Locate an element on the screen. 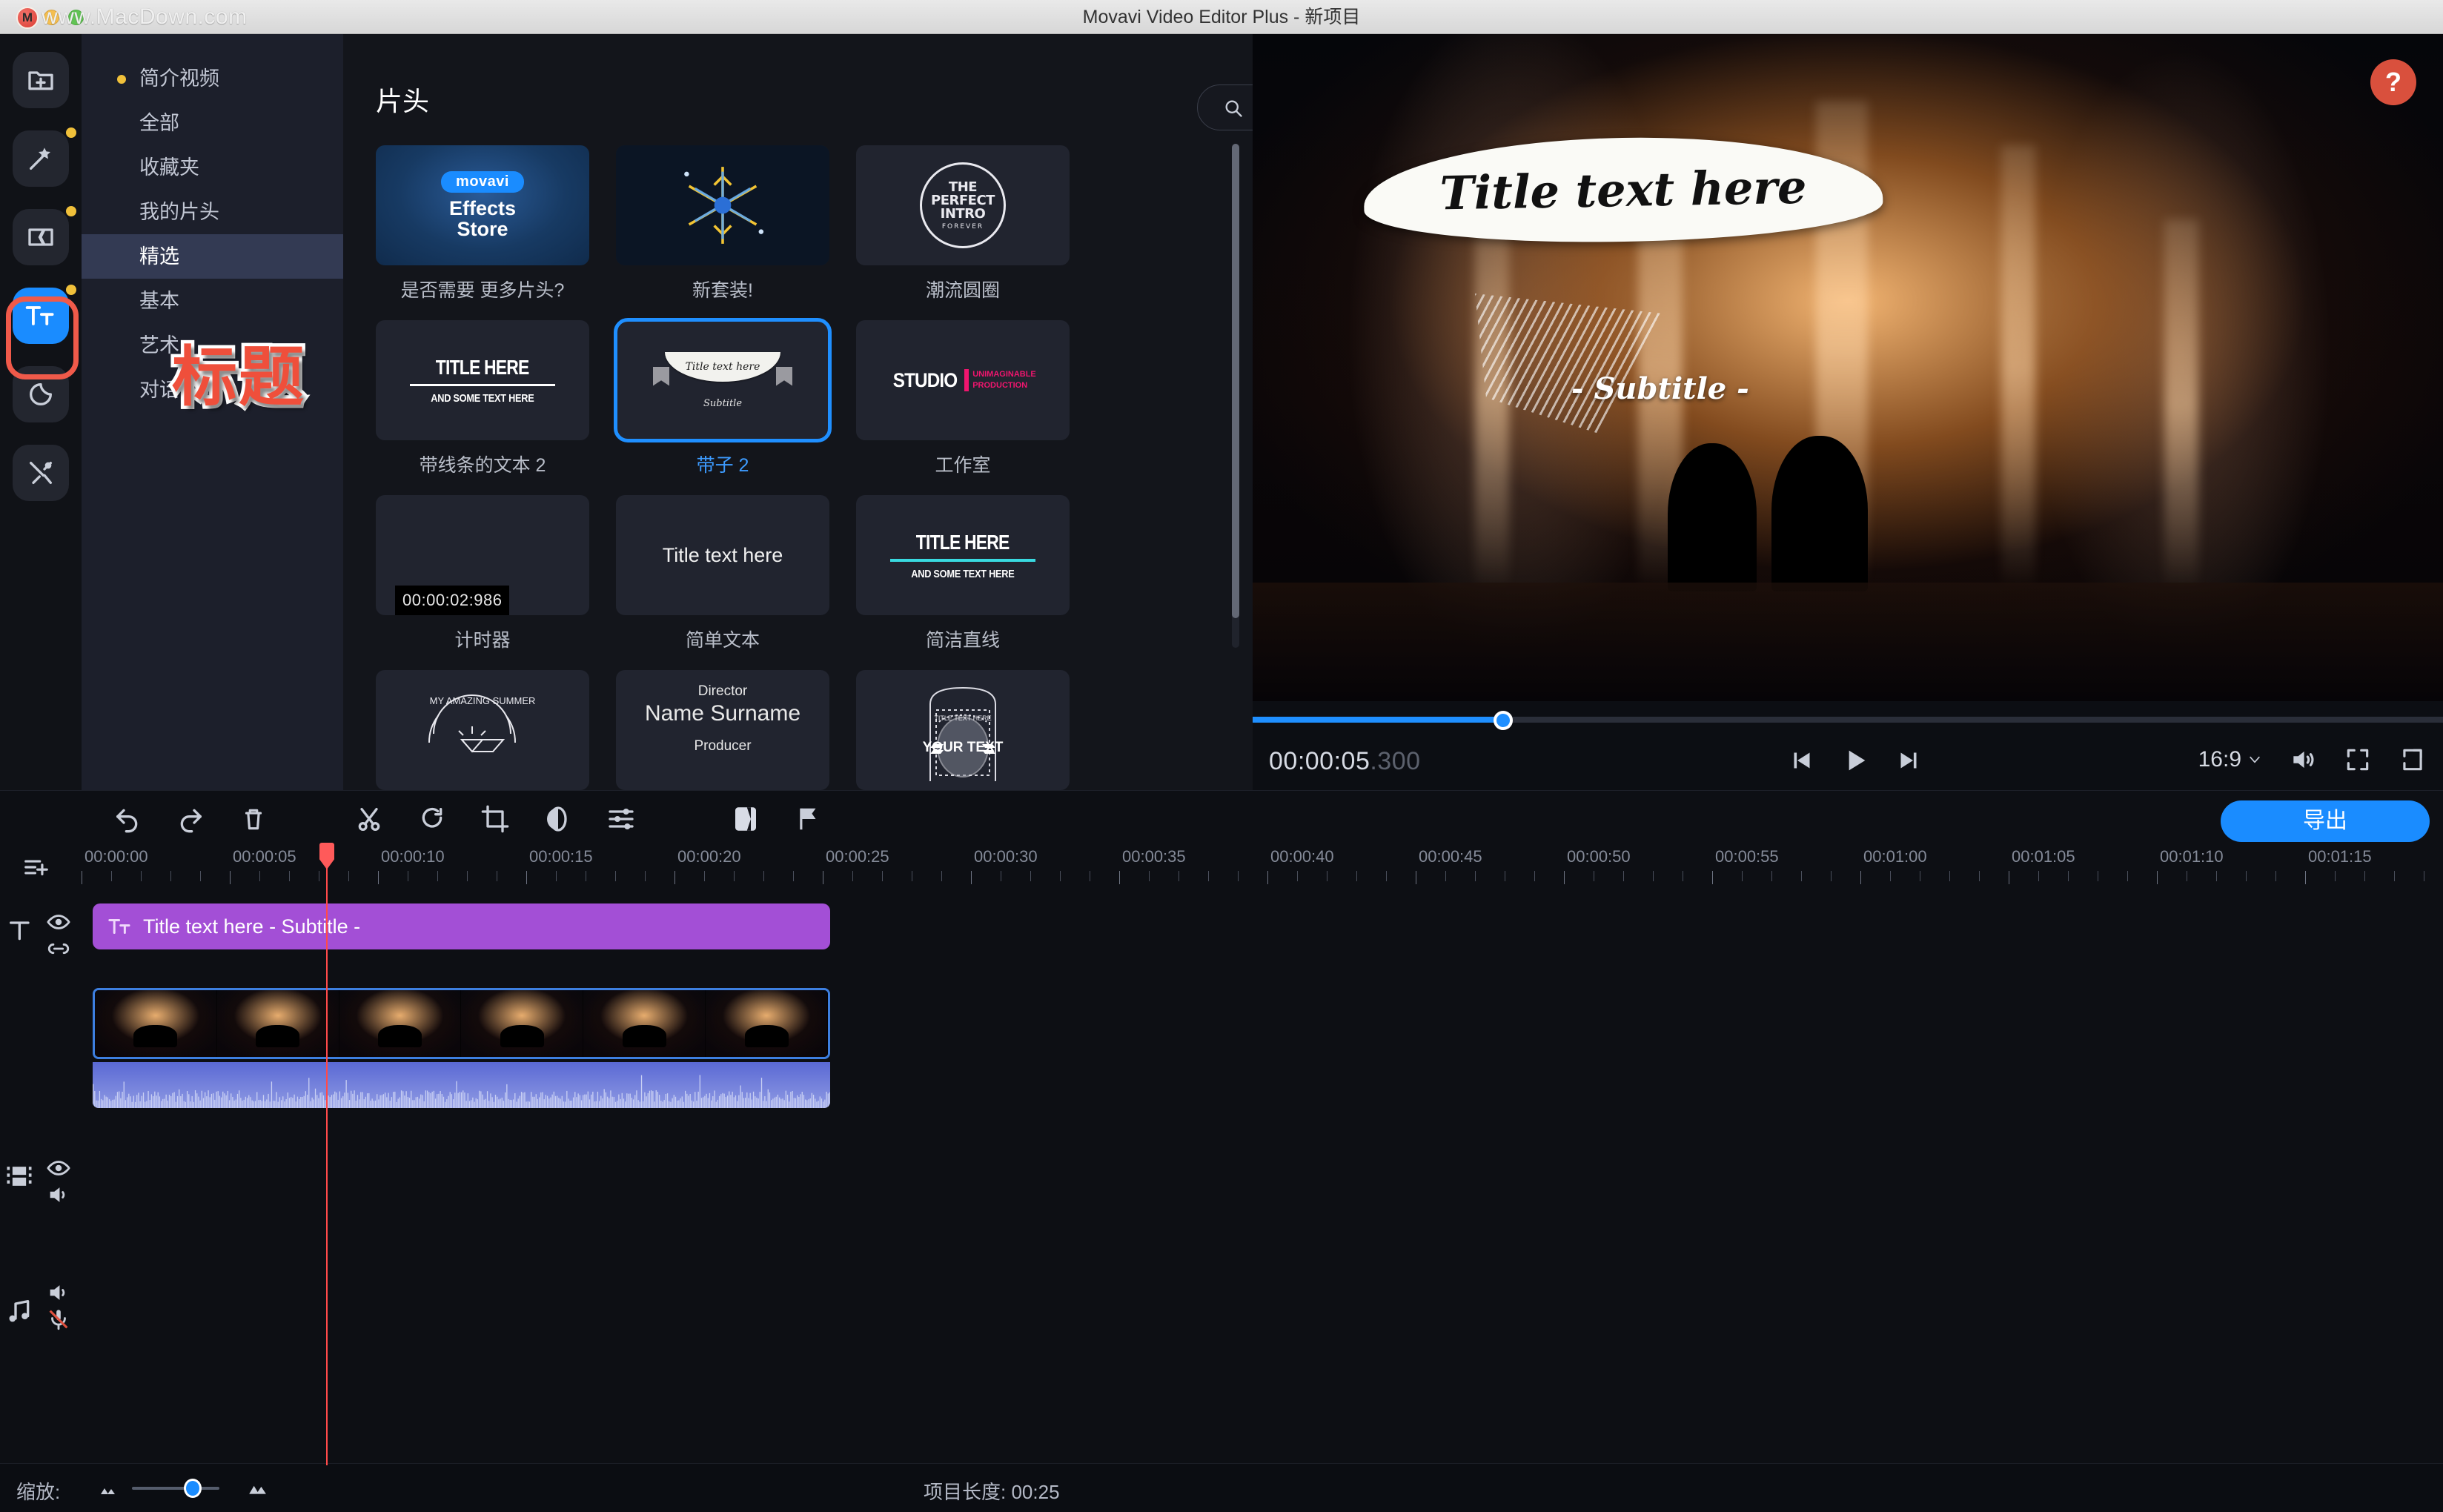  sidebar-item: 精选 is located at coordinates (212, 257).